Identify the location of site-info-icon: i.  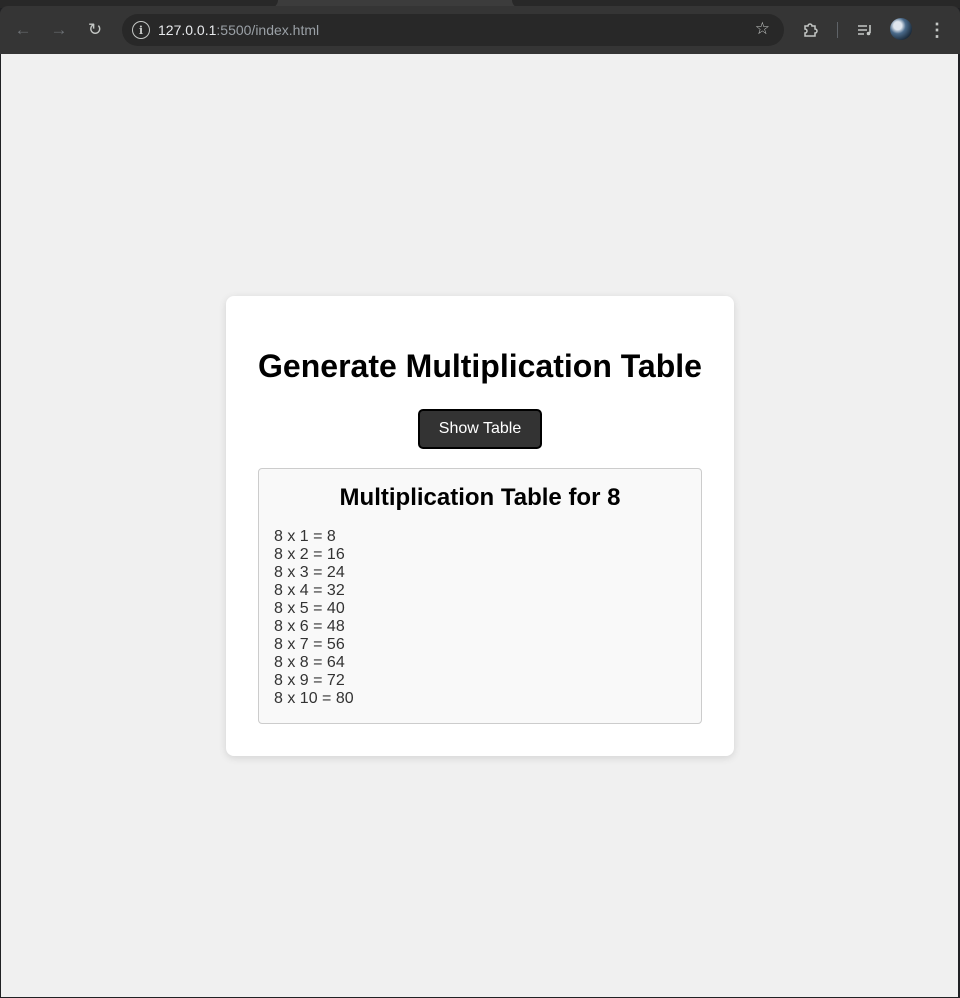
(141, 30).